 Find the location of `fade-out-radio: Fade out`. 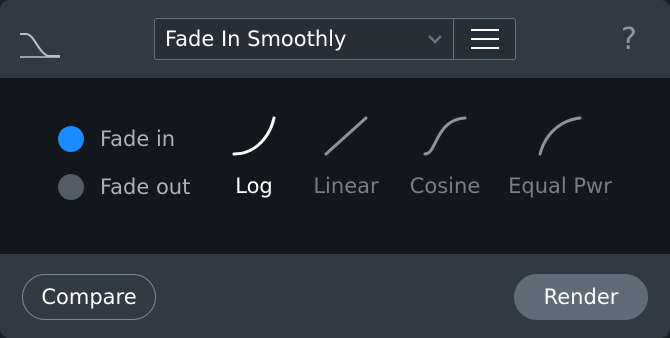

fade-out-radio: Fade out is located at coordinates (124, 187).